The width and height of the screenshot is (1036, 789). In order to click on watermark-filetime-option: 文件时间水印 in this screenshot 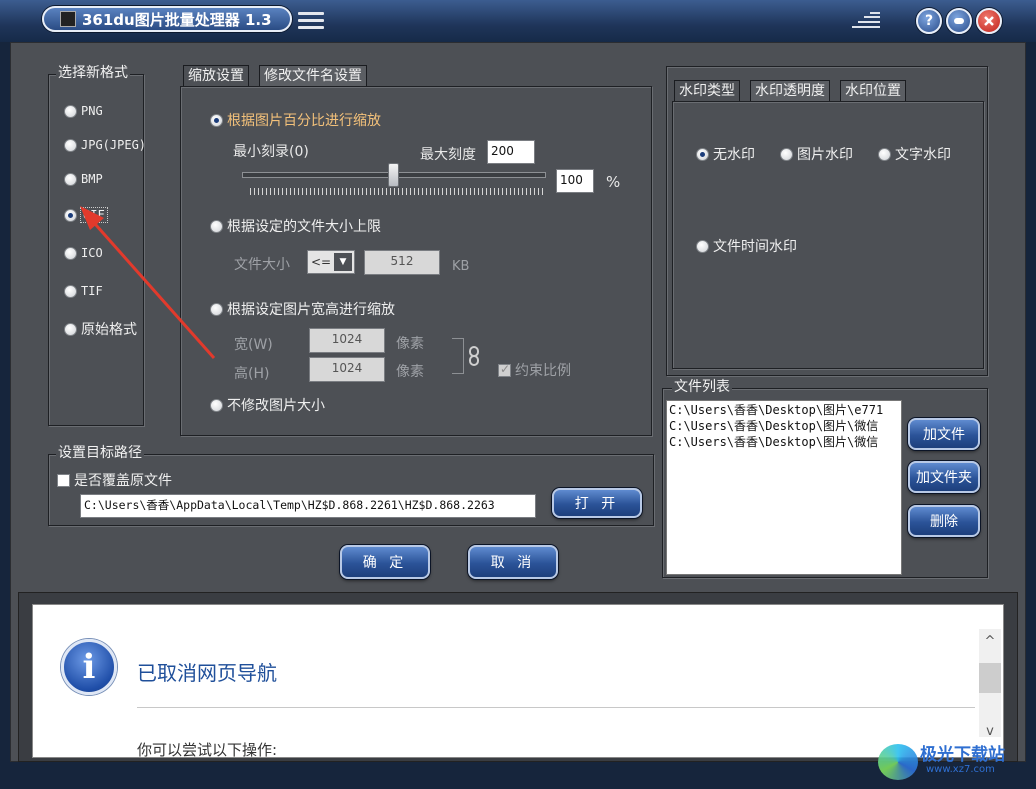, I will do `click(746, 246)`.